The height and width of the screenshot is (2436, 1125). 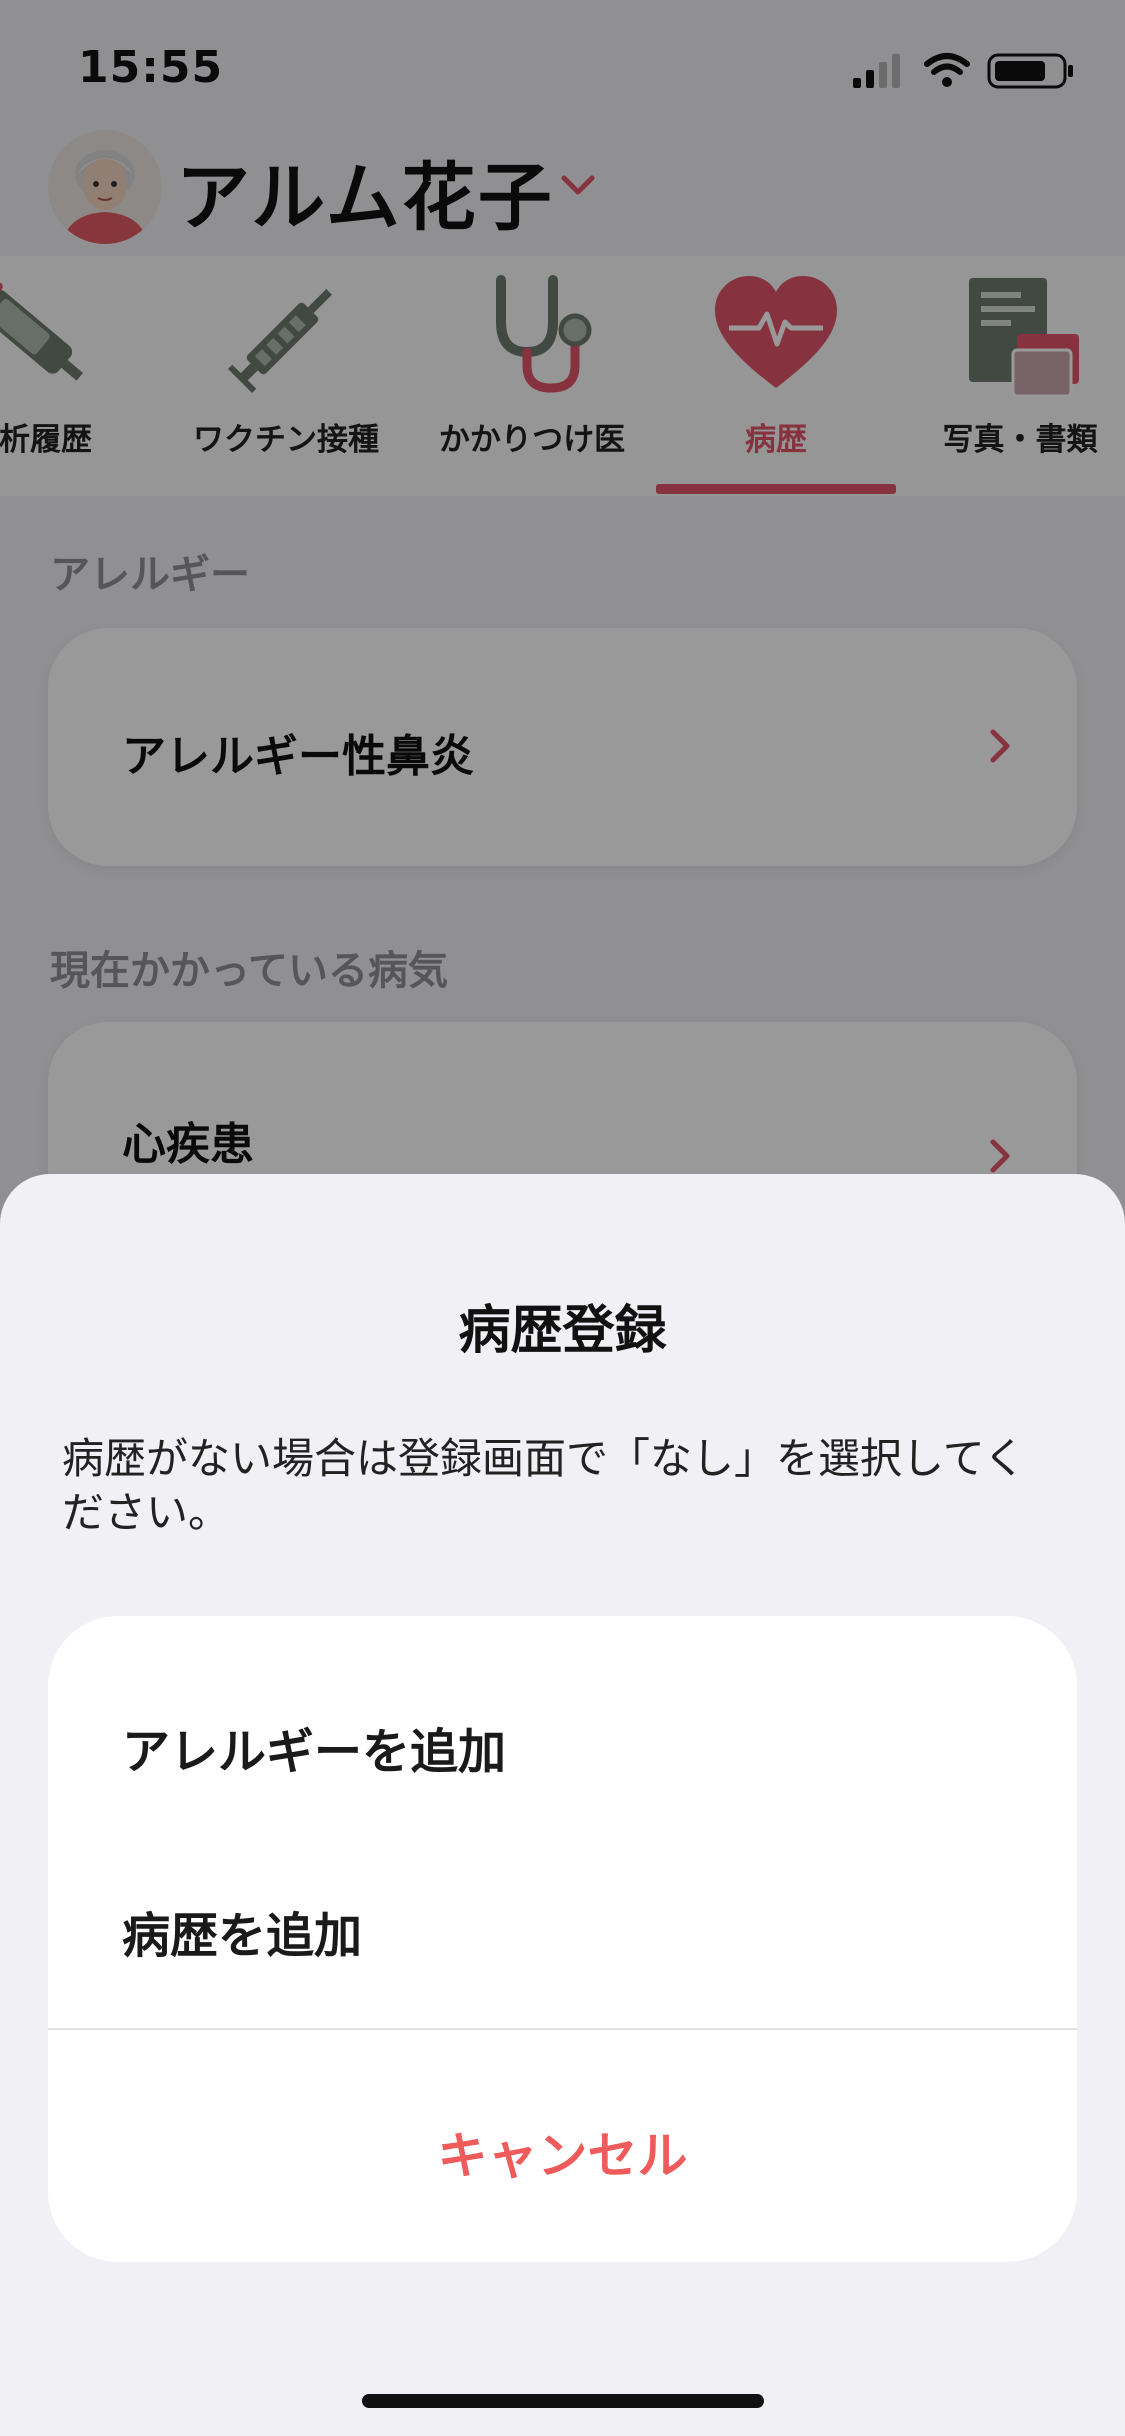 What do you see at coordinates (563, 2401) in the screenshot?
I see `home-indicator` at bounding box center [563, 2401].